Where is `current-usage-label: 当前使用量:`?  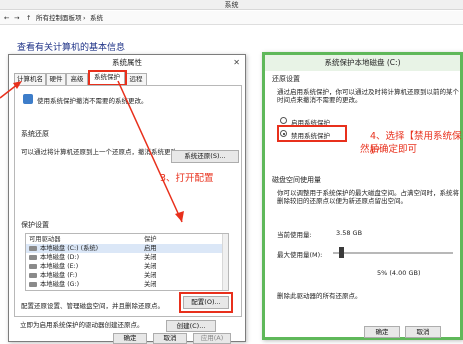 current-usage-label: 当前使用量: is located at coordinates (294, 235).